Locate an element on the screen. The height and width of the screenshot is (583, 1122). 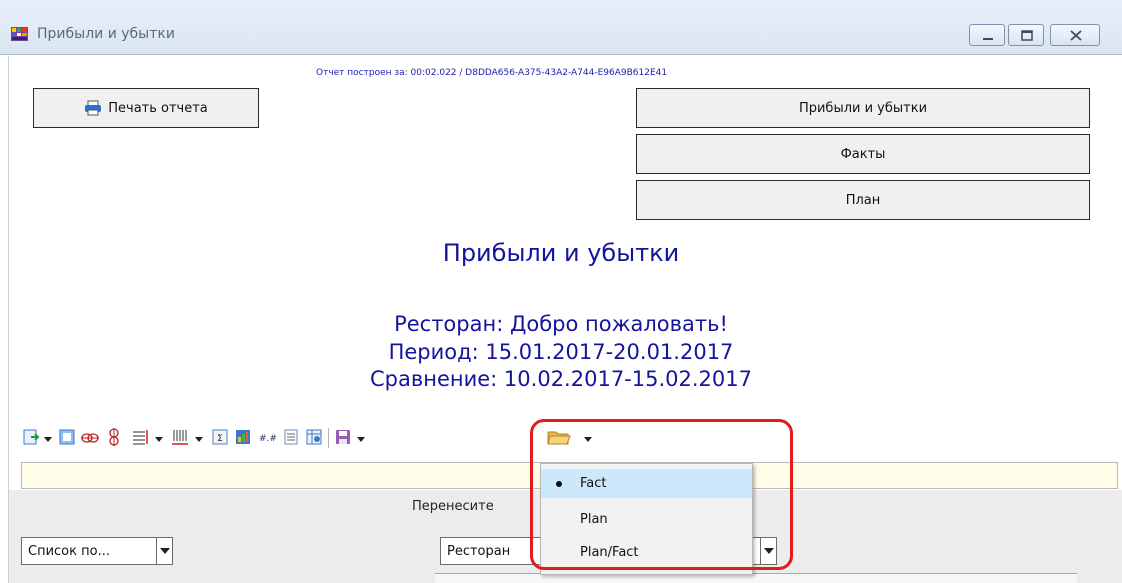
nav-button-label: План is located at coordinates (863, 200).